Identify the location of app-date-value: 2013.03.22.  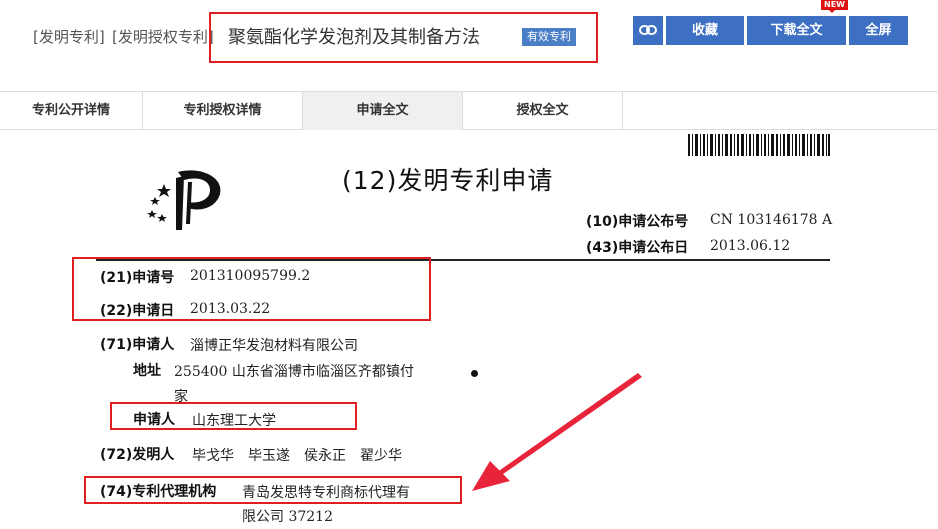
(230, 309).